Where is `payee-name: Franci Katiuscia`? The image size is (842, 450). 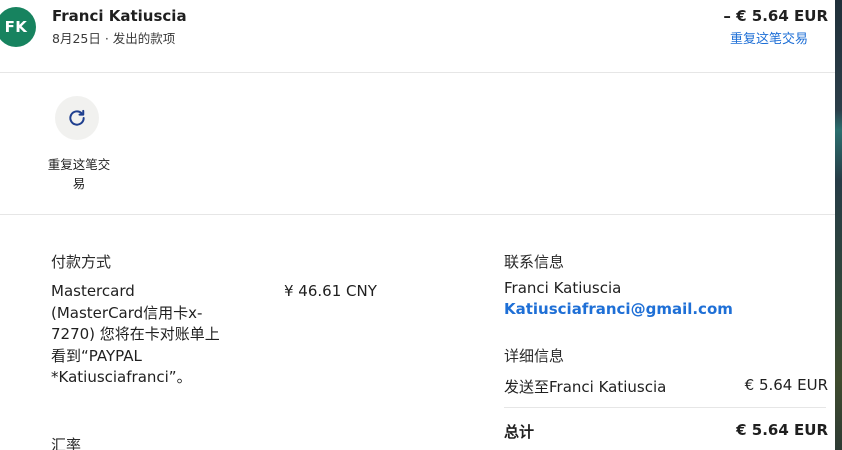
payee-name: Franci Katiuscia is located at coordinates (119, 16).